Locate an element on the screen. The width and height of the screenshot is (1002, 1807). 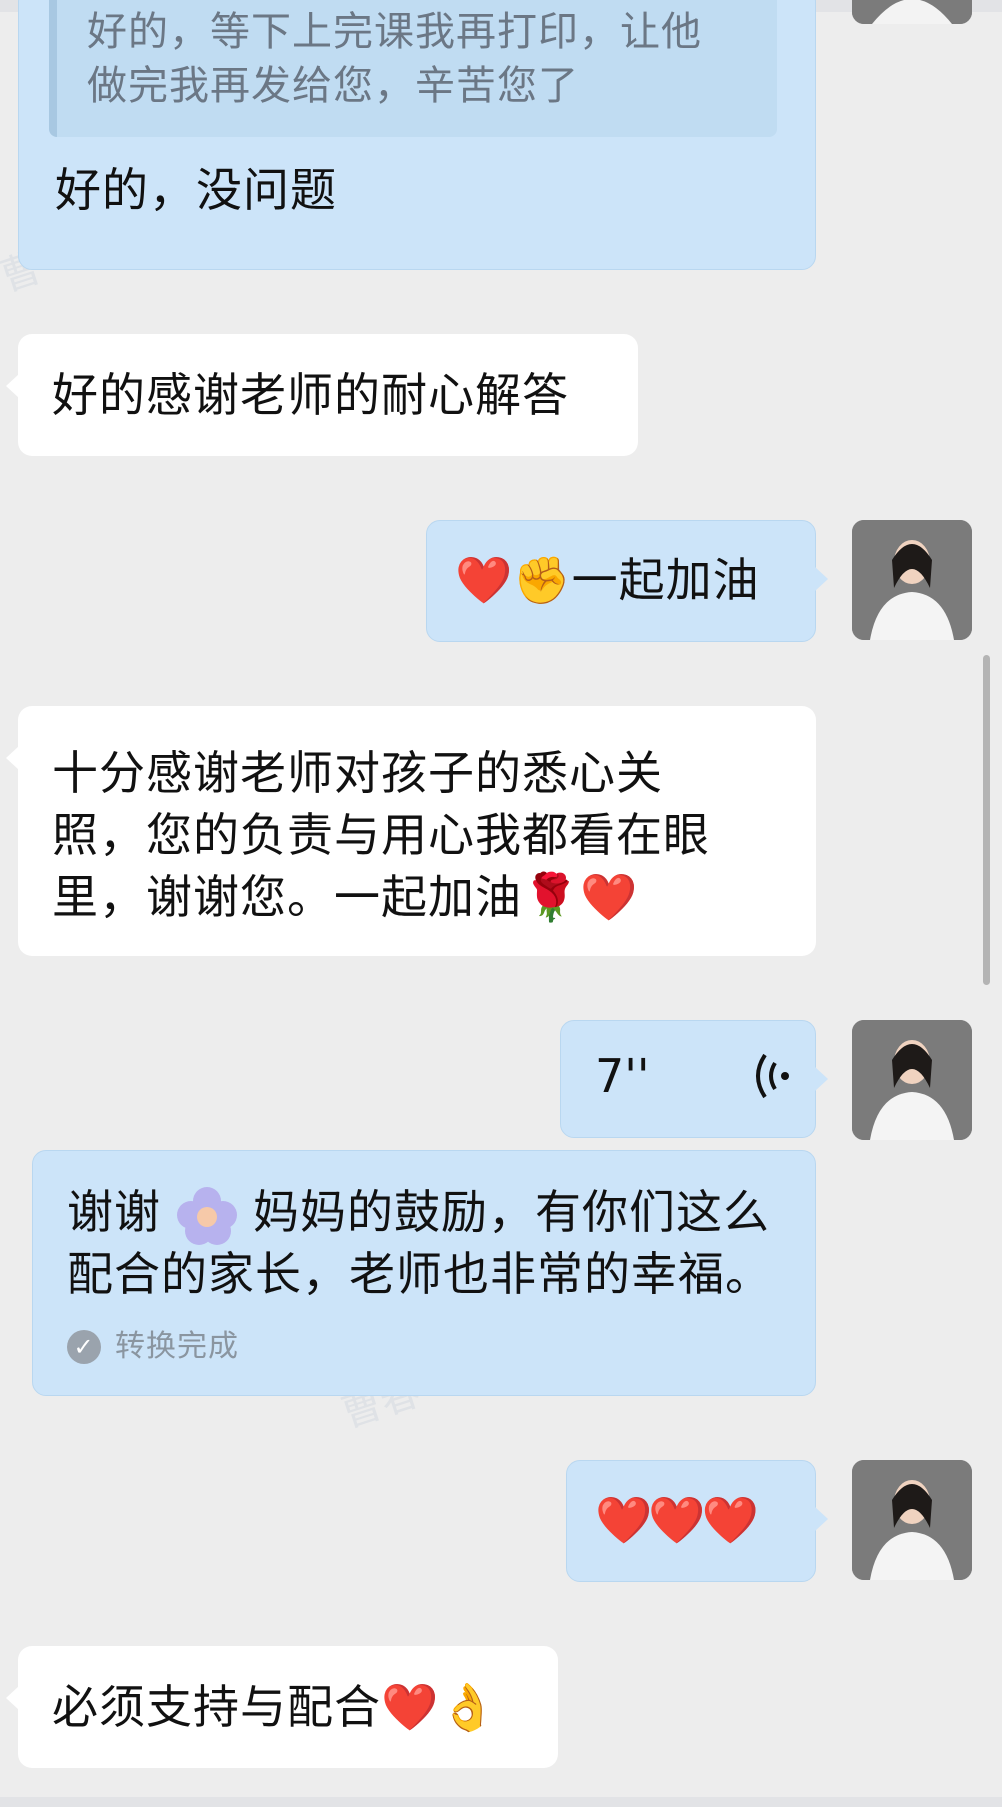
bottom-divider is located at coordinates (501, 1802).